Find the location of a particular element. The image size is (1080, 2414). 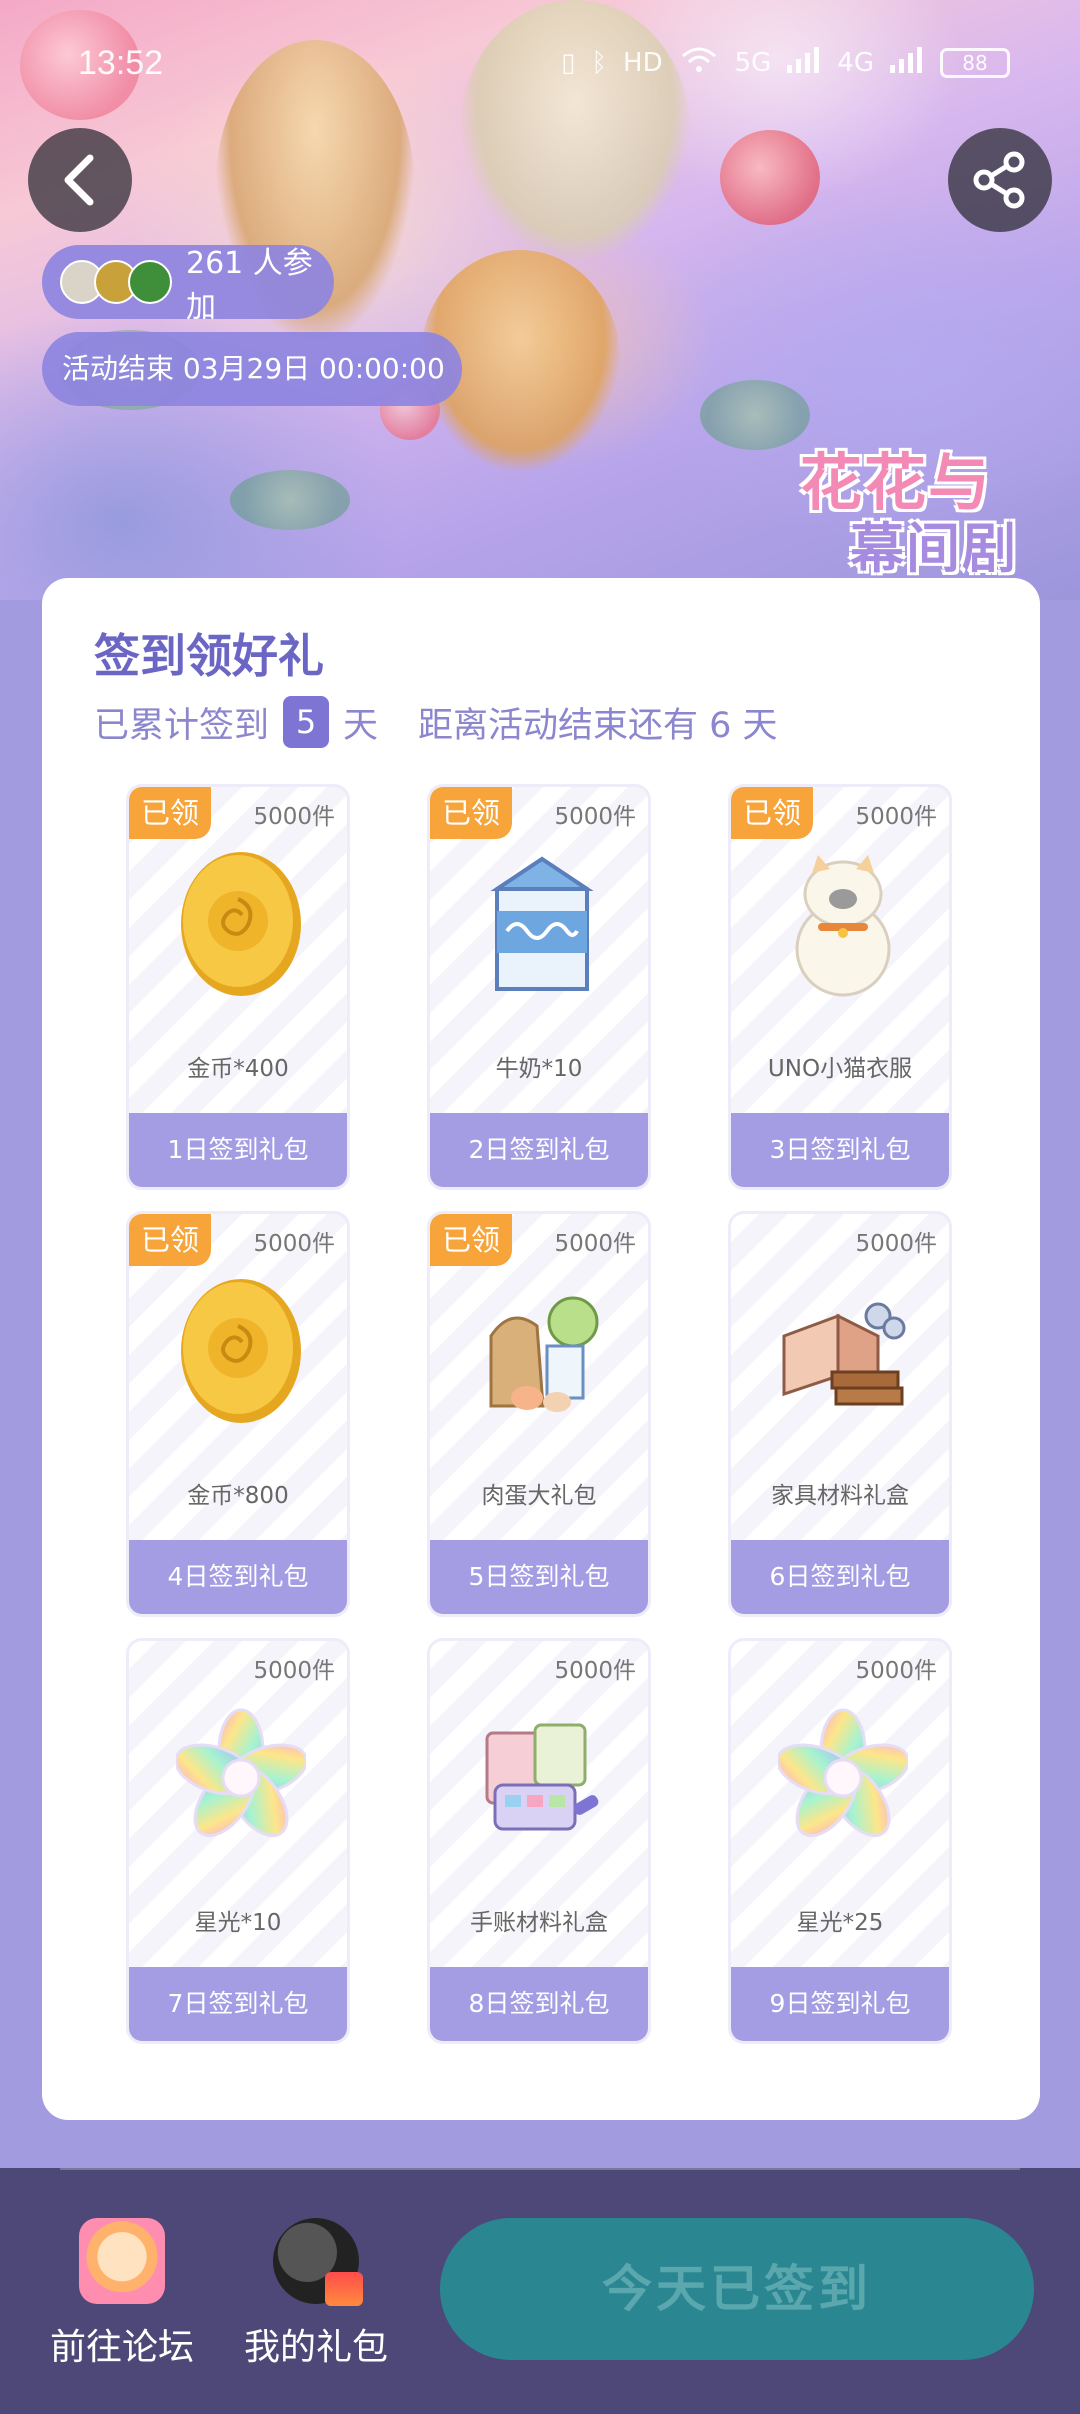

gift-name: 肉蛋大礼包 is located at coordinates (539, 1496).